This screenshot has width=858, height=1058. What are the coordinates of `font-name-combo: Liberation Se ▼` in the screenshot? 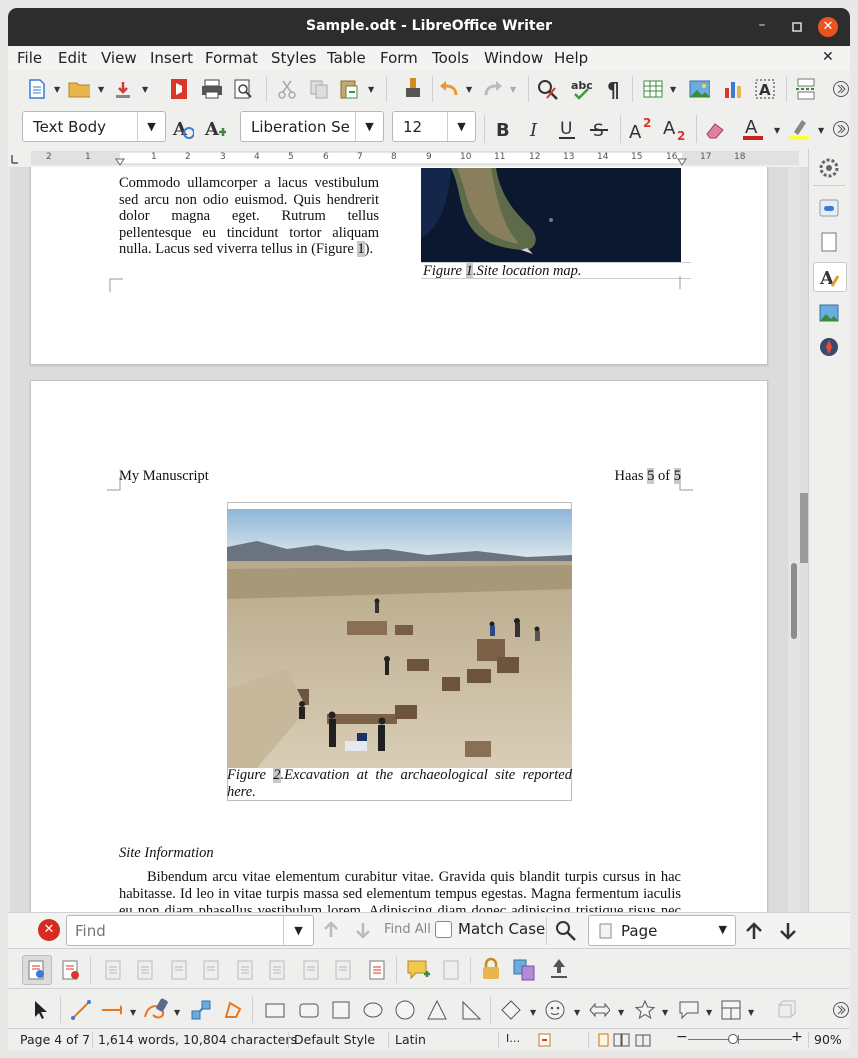 It's located at (312, 126).